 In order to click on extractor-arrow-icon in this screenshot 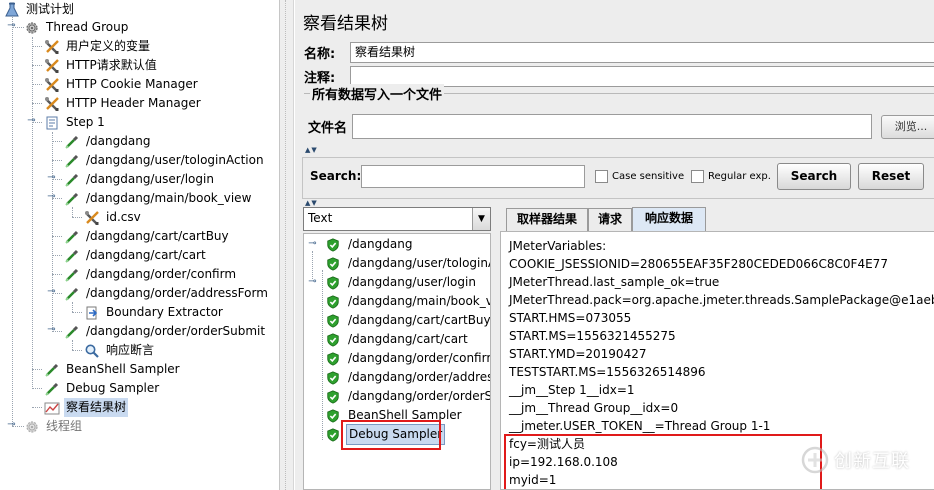, I will do `click(92, 313)`.